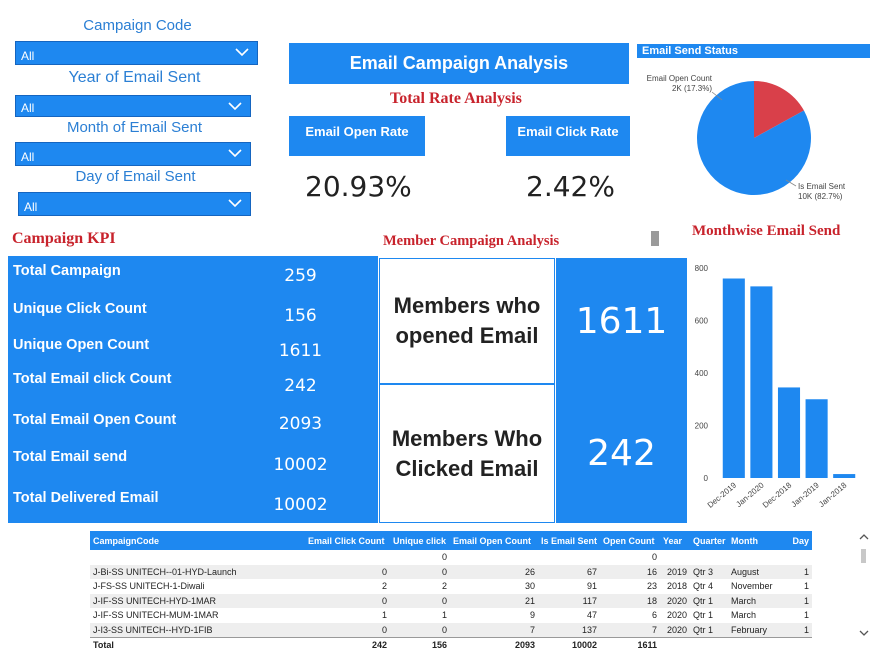  I want to click on table-cell: 2, so click(384, 586).